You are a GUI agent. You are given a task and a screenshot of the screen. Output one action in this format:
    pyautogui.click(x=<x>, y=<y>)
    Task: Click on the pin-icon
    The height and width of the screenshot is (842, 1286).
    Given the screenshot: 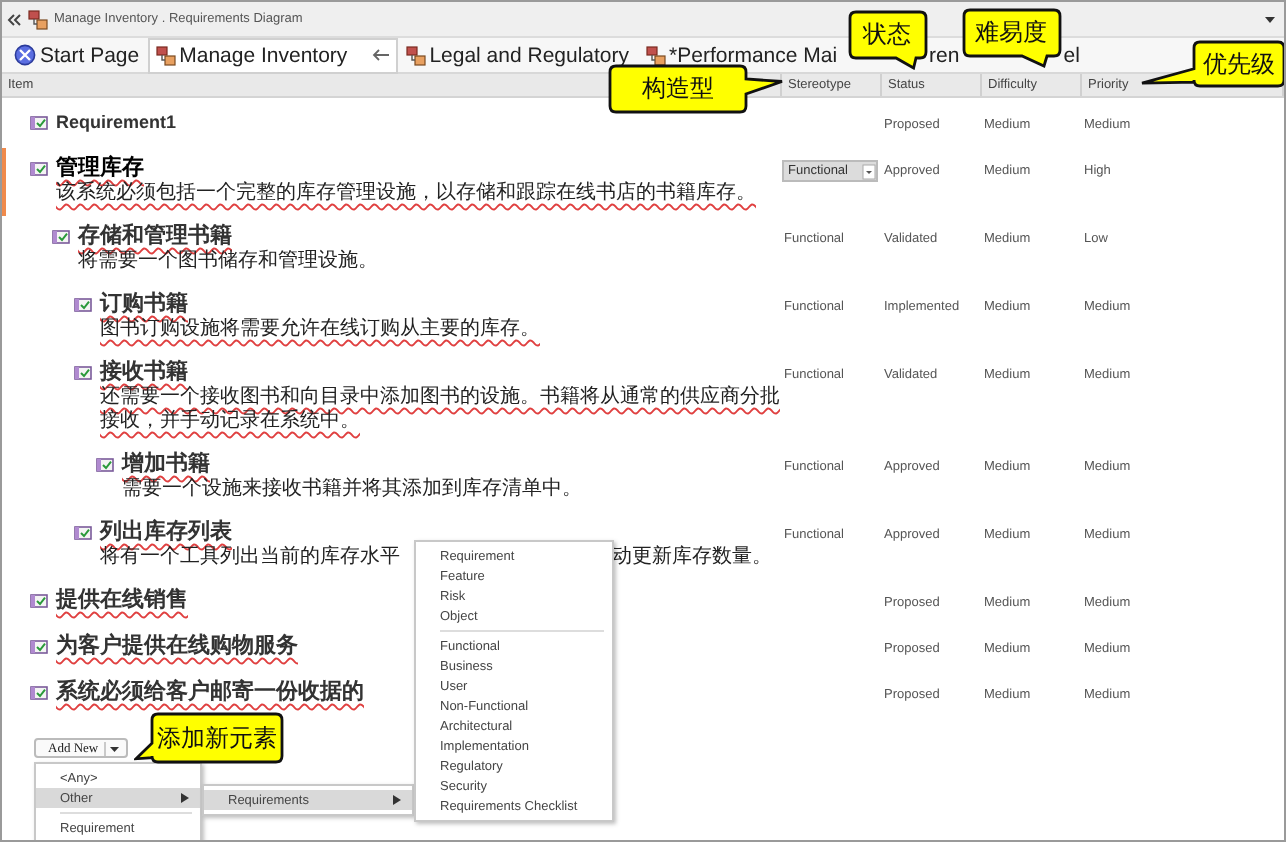 What is the action you would take?
    pyautogui.click(x=380, y=55)
    